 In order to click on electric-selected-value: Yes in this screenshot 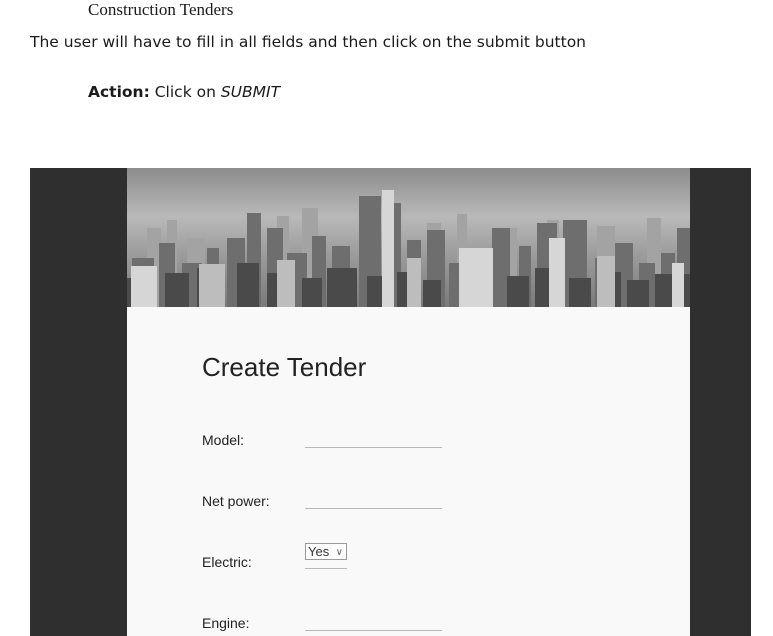, I will do `click(319, 551)`.